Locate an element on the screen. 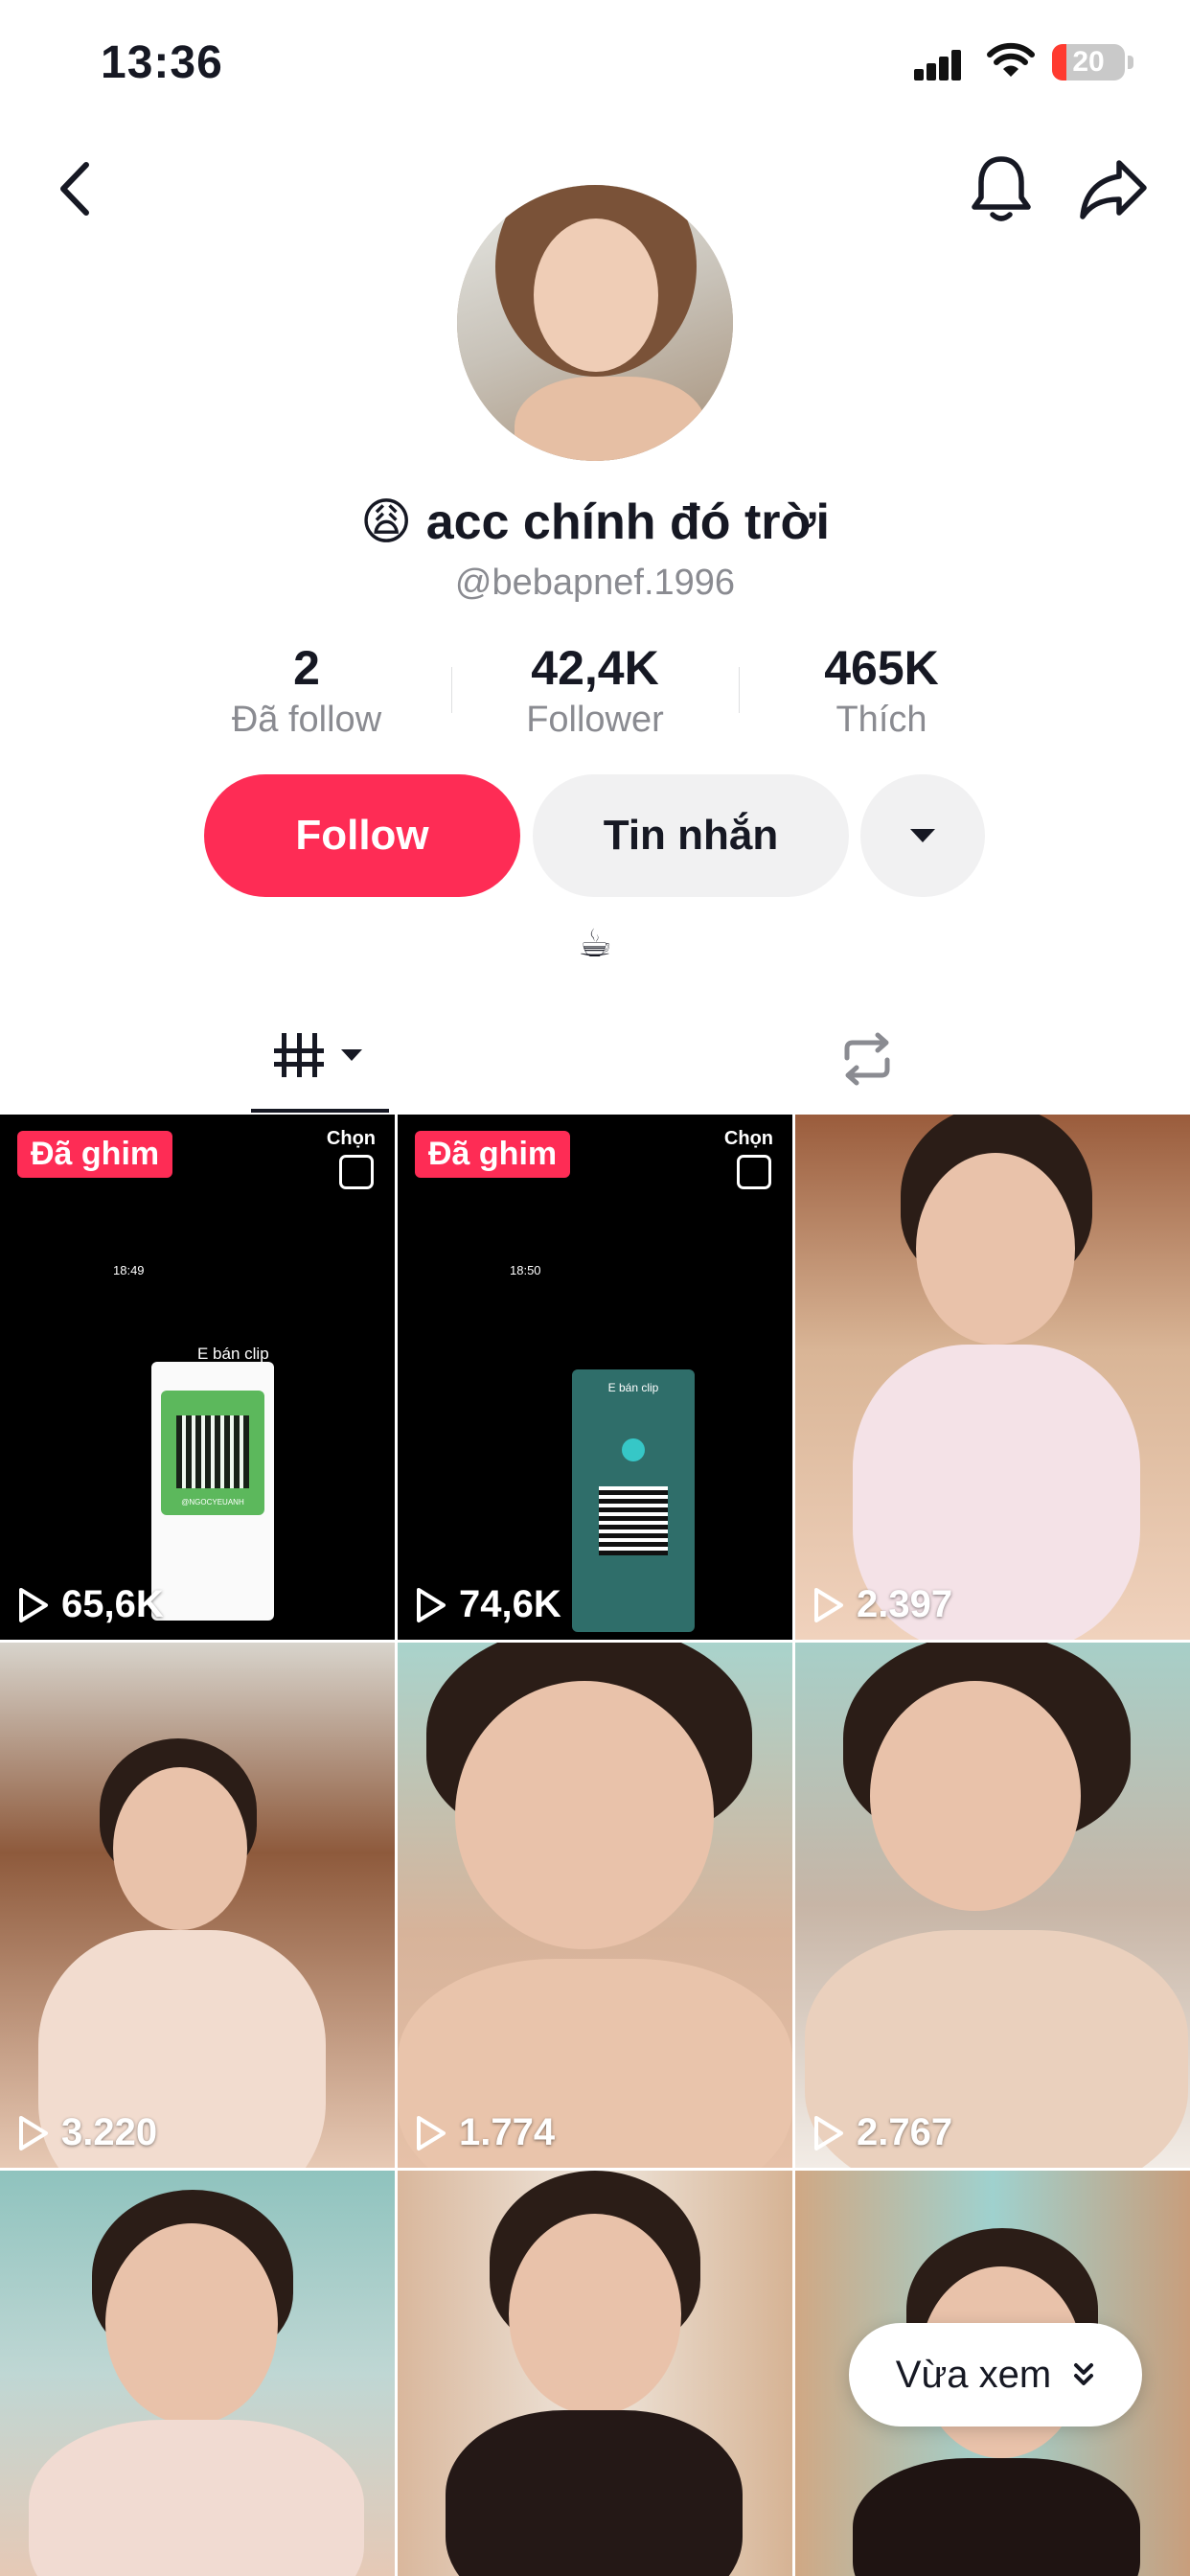 This screenshot has width=1190, height=2576. share-icon is located at coordinates (1113, 188).